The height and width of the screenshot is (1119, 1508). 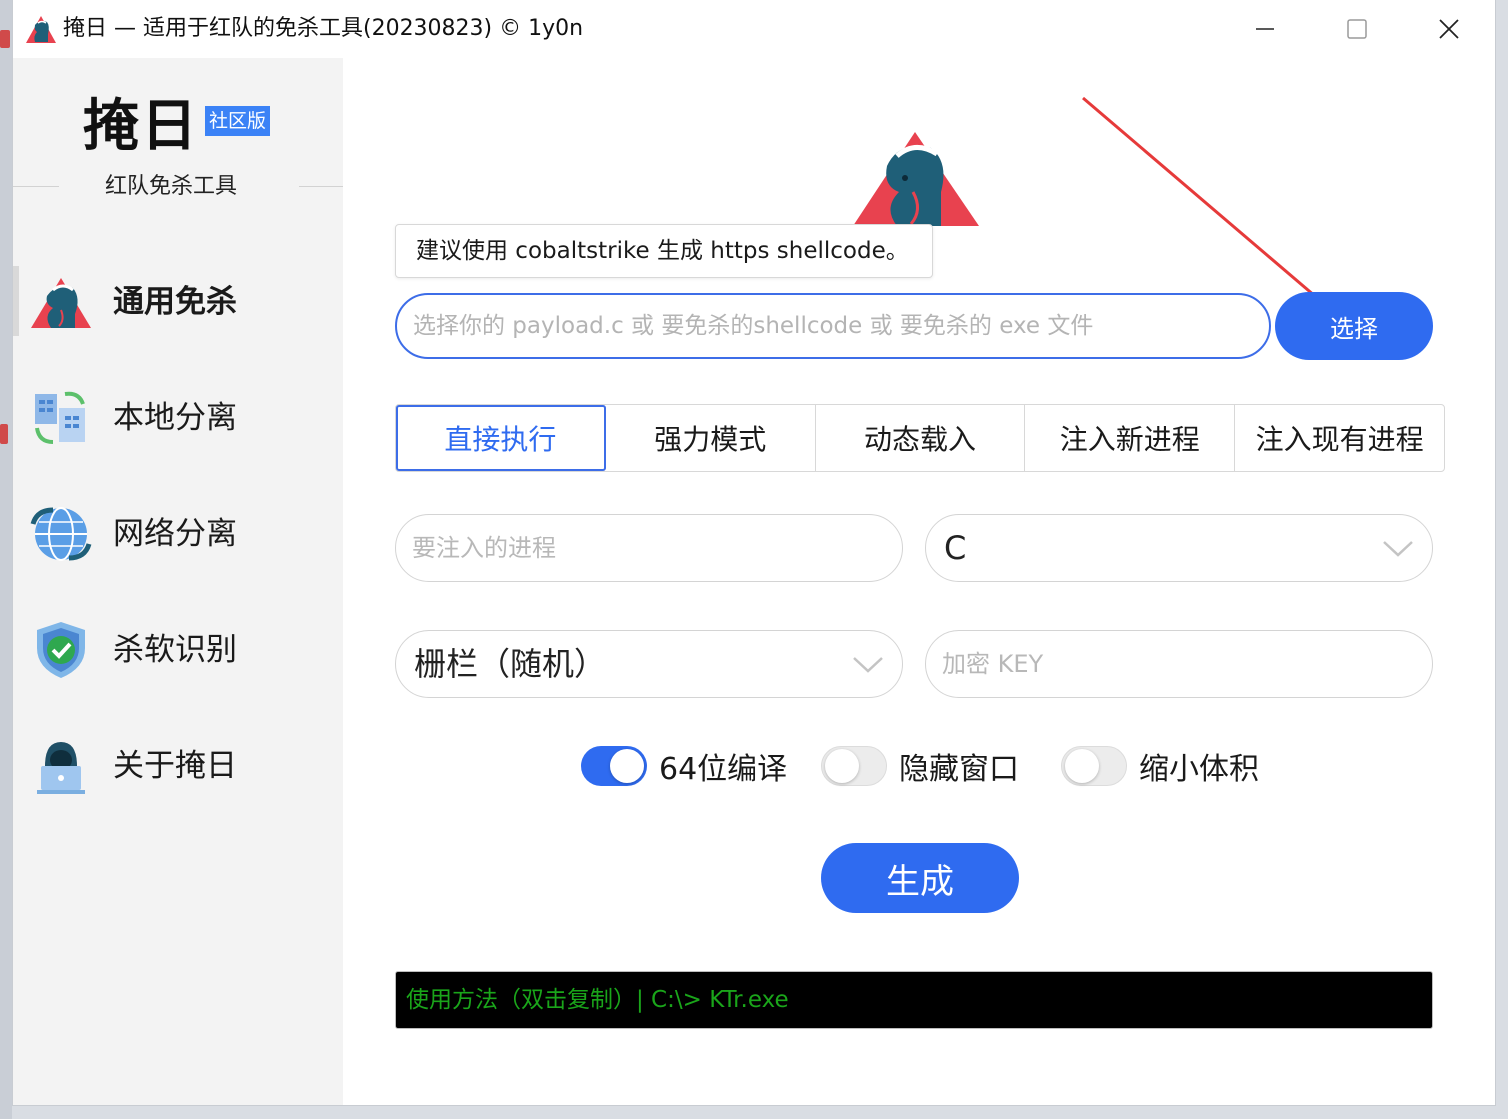 I want to click on toggle-64bit, so click(x=614, y=766).